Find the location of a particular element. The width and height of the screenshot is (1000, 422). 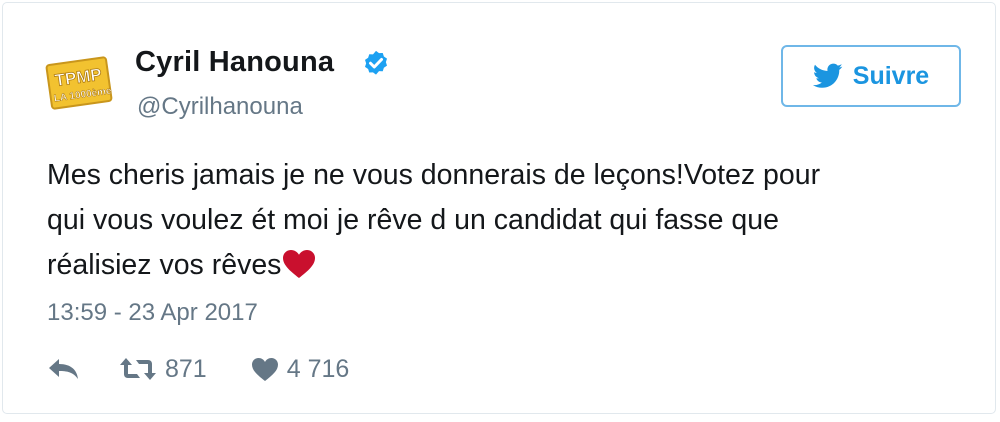

reply-icon is located at coordinates (63, 369).